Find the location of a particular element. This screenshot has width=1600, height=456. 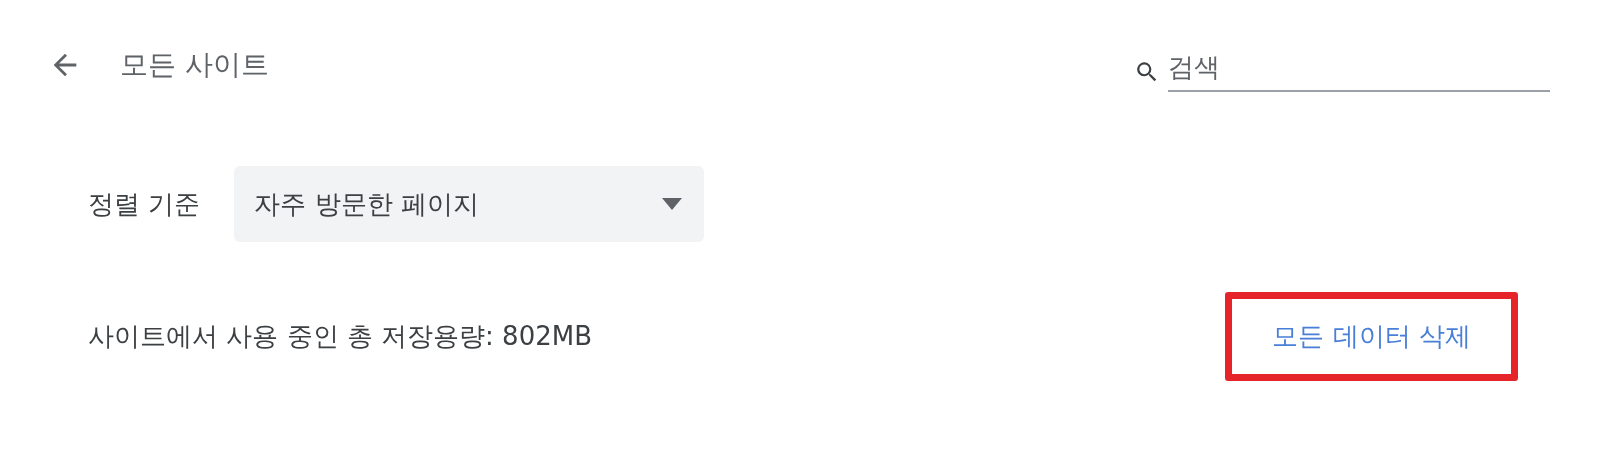

storage-usage-text: 사이트에서 사용 중인 총 저장용량: 802MB is located at coordinates (340, 336).